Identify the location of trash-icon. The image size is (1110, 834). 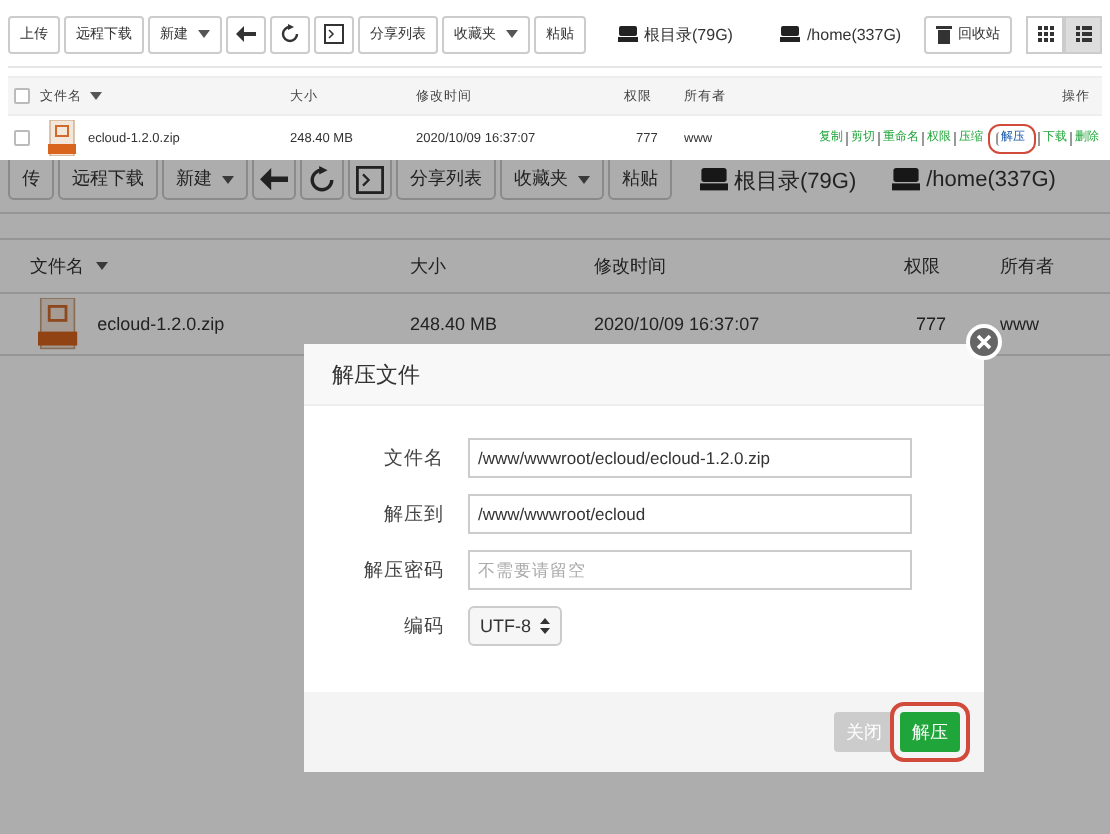
(944, 34).